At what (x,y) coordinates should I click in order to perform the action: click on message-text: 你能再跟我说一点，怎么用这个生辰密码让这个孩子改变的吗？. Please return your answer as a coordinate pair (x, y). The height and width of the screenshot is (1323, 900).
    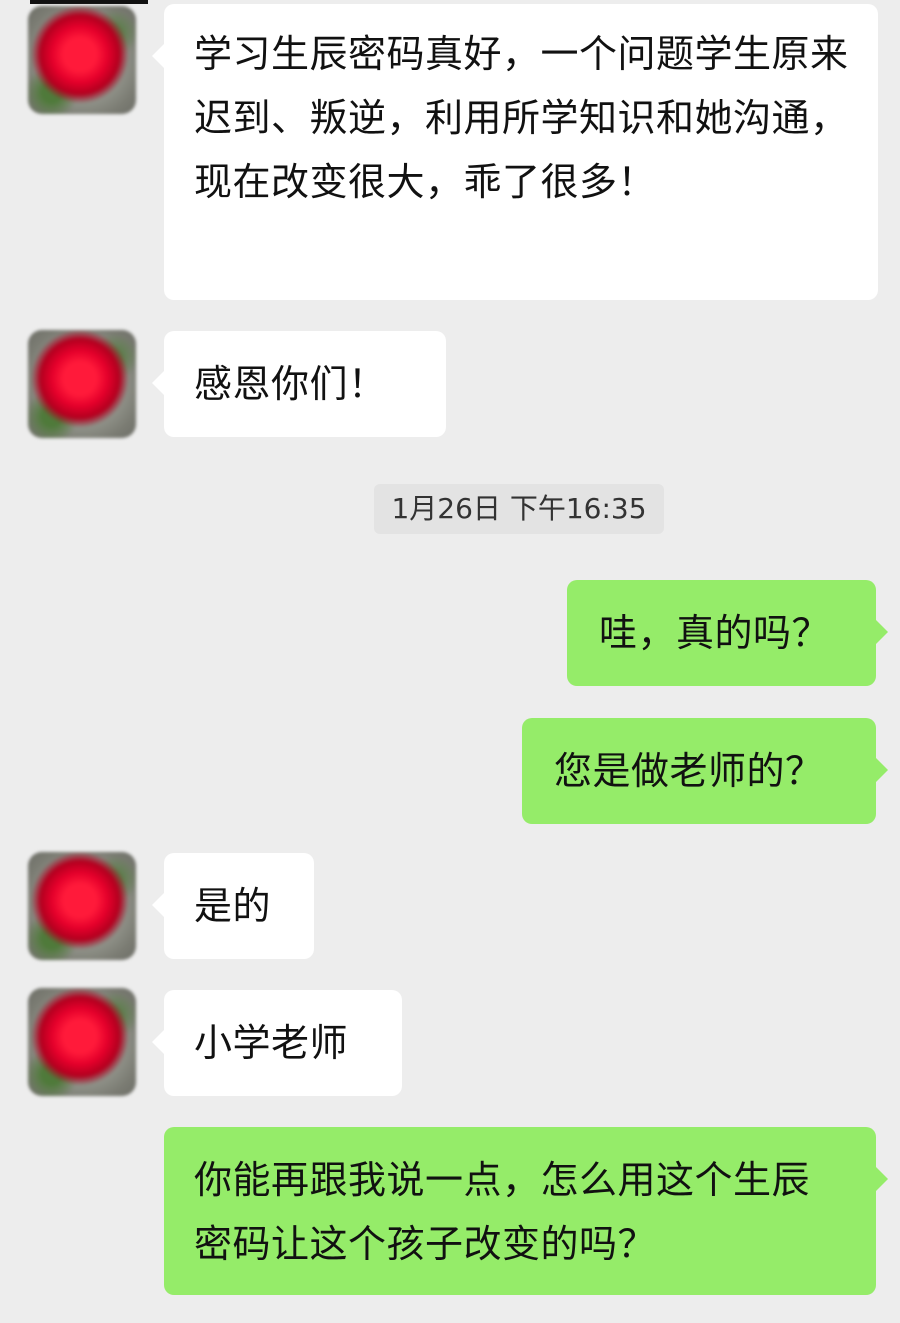
    Looking at the image, I should click on (502, 1212).